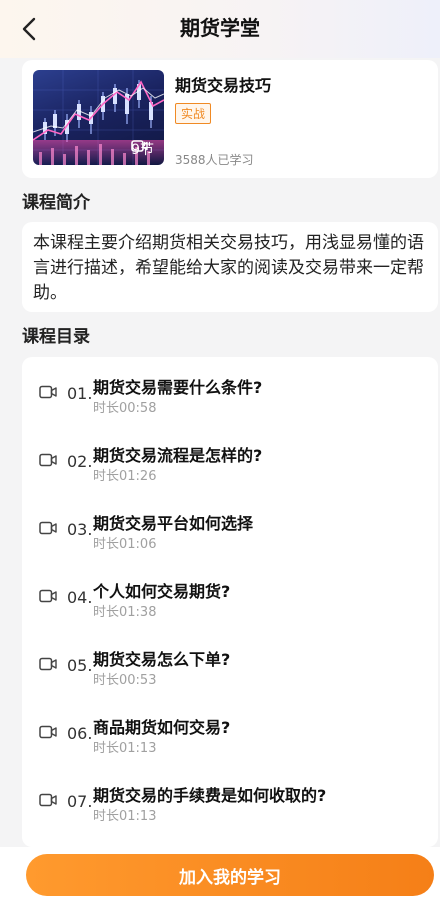  I want to click on learner-count: 3588人已学习, so click(214, 160).